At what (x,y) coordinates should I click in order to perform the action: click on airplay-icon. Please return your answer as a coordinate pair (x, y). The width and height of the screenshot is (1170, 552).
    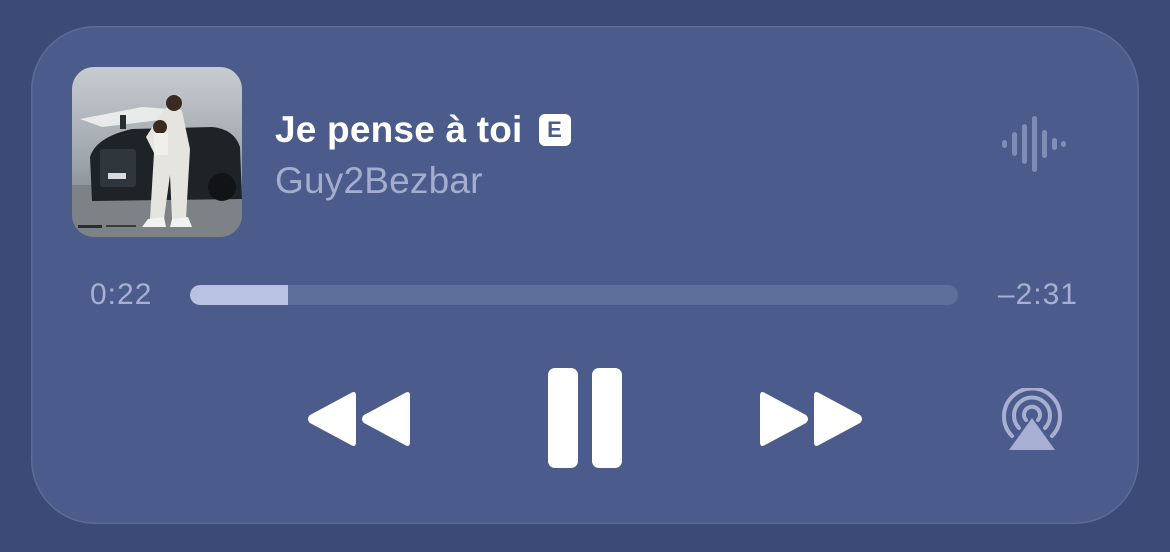
    Looking at the image, I should click on (1032, 420).